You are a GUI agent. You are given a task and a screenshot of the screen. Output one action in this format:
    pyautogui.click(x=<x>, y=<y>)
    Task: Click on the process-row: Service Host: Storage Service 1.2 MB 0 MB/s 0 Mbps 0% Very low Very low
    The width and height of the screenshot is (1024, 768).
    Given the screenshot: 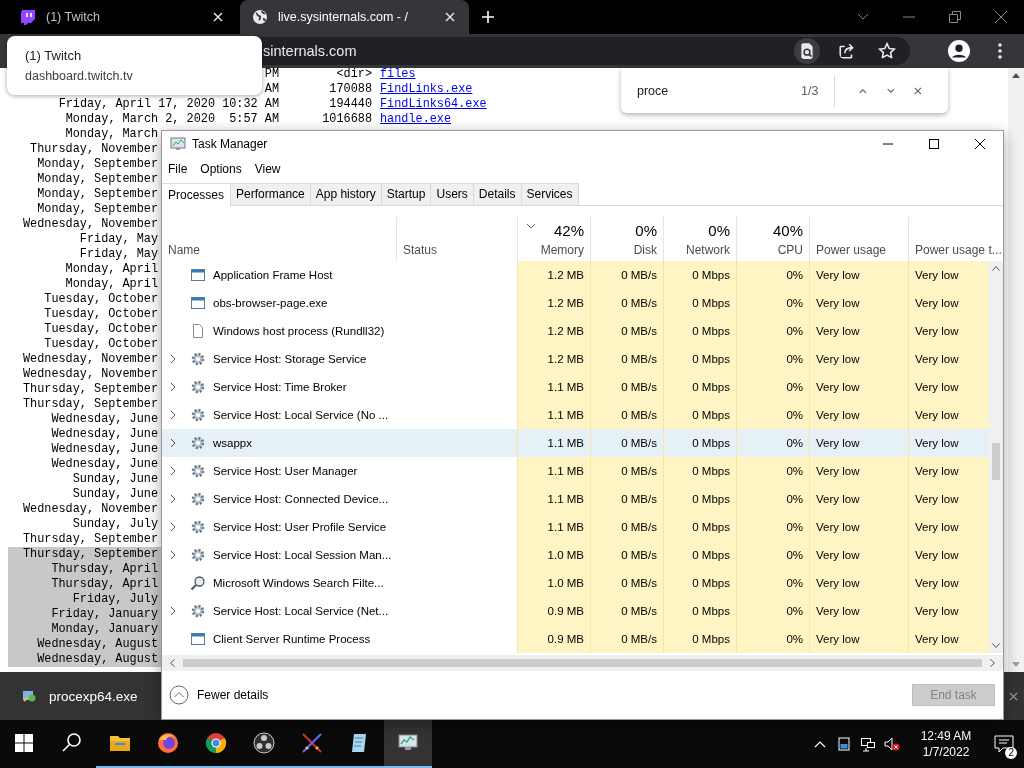 What is the action you would take?
    pyautogui.click(x=575, y=359)
    